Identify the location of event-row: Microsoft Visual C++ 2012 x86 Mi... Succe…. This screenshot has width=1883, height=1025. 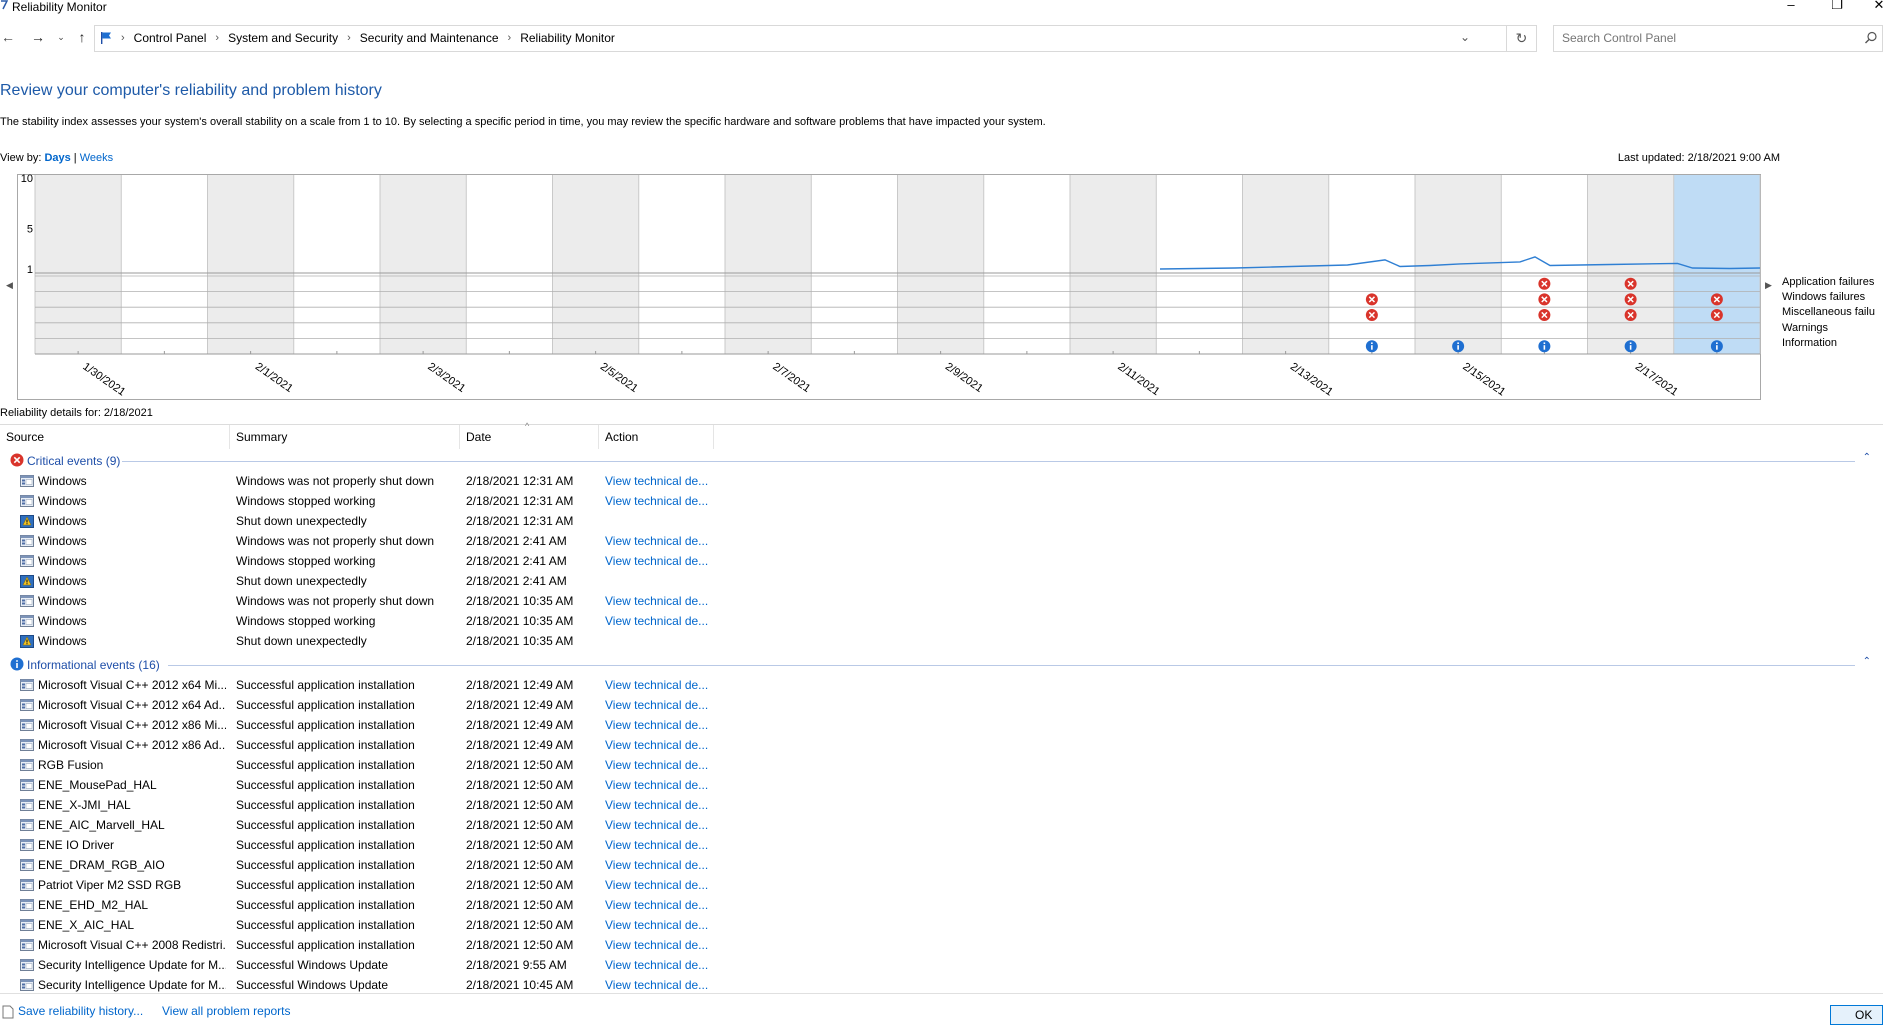
(941, 725).